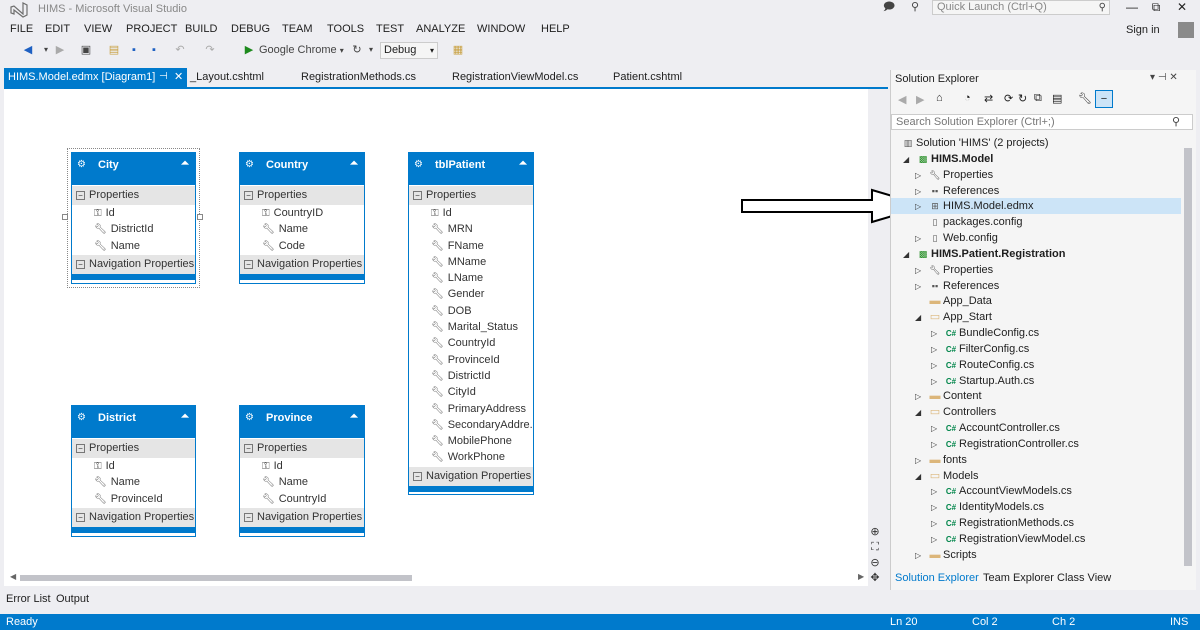 This screenshot has width=1200, height=630. What do you see at coordinates (114, 50) in the screenshot?
I see `open-file-icon: ▤` at bounding box center [114, 50].